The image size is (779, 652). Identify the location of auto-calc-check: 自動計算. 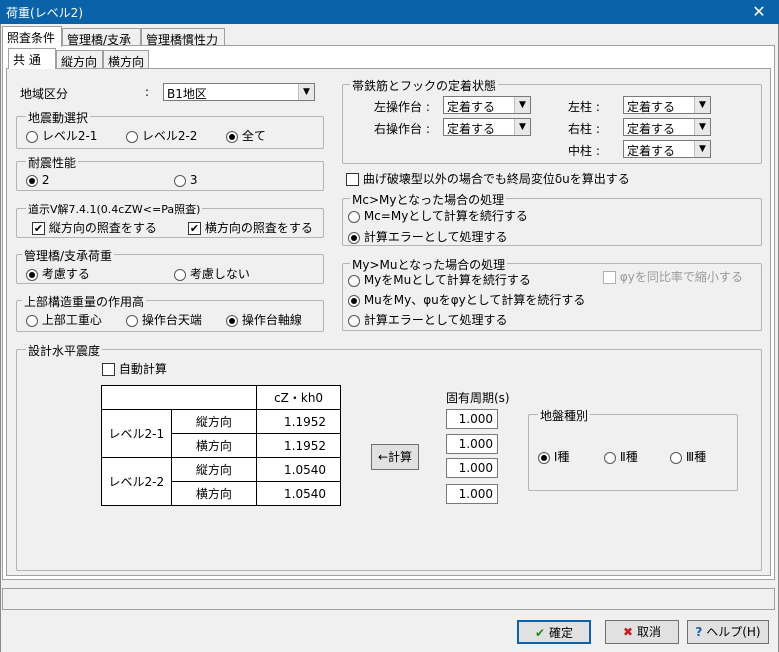
(134, 368).